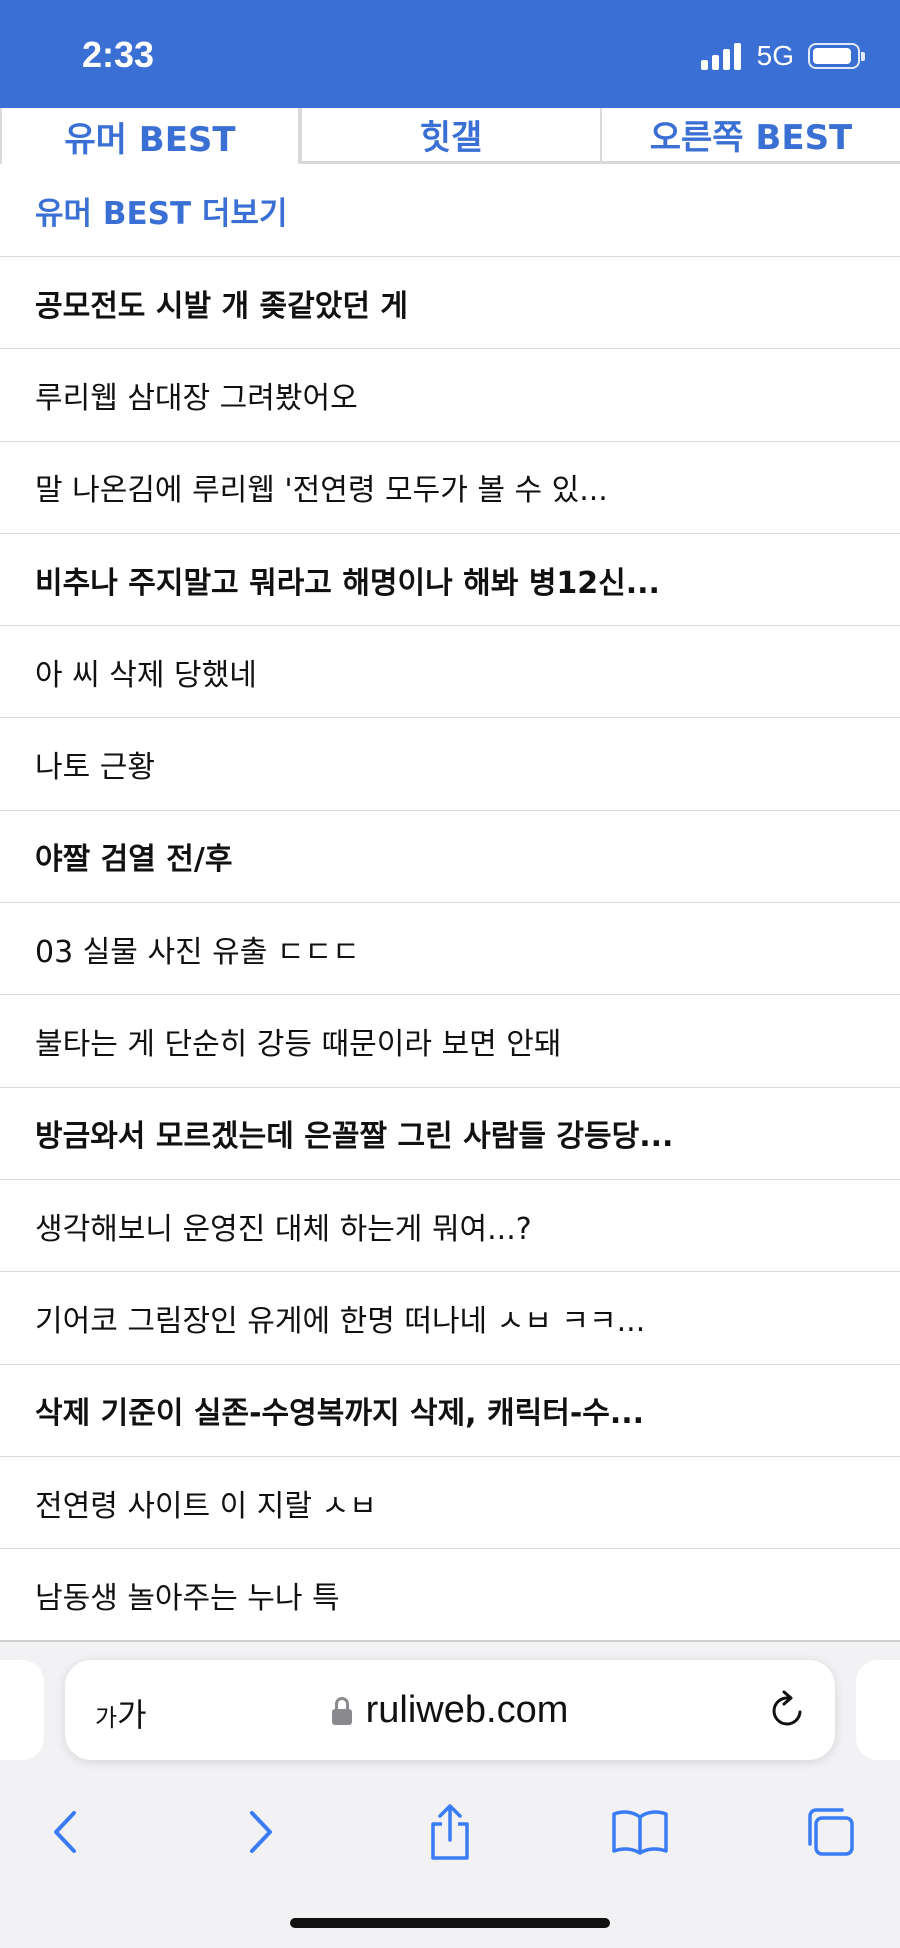 This screenshot has height=1948, width=900. Describe the element at coordinates (146, 675) in the screenshot. I see `post-title: 아 씨 삭제 당했네` at that location.